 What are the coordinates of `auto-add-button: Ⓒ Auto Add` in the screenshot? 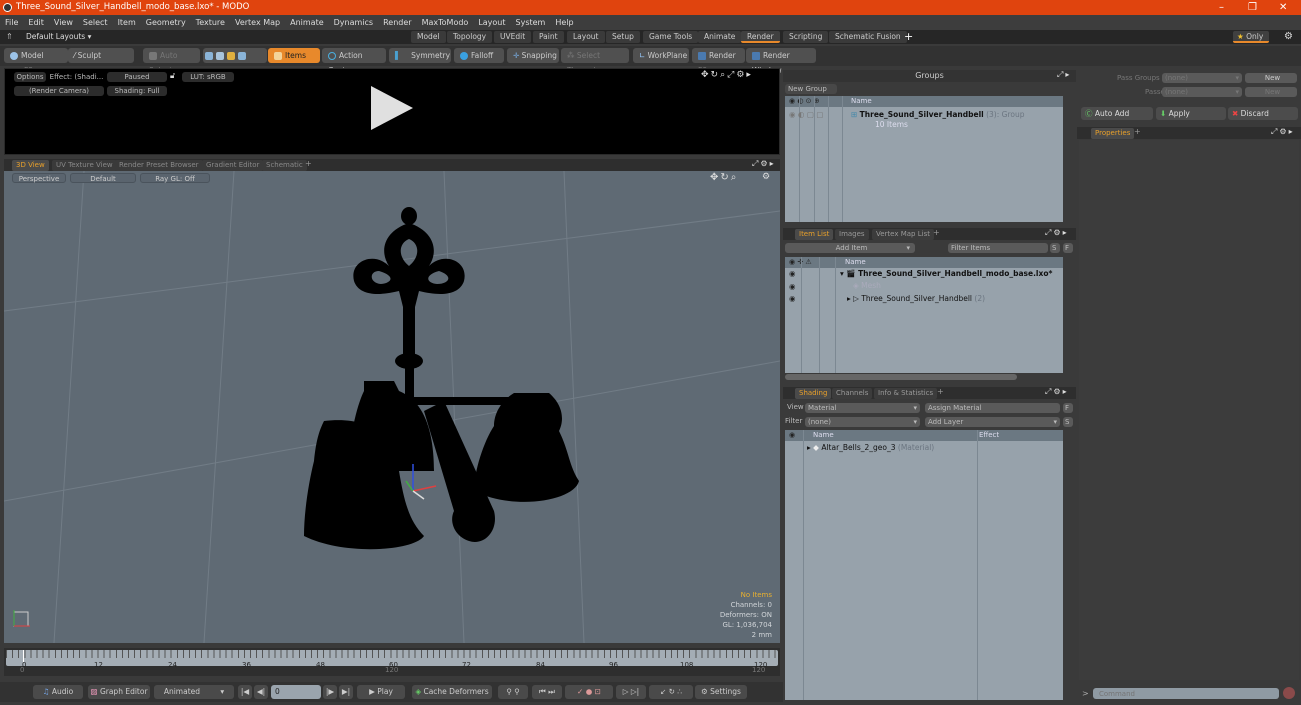 It's located at (1117, 113).